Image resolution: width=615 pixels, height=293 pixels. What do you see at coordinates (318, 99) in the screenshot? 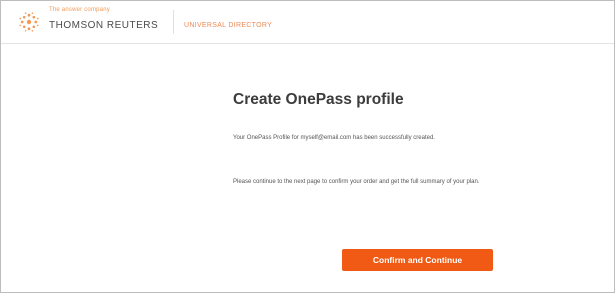
I see `page-title: Create OnePass profile` at bounding box center [318, 99].